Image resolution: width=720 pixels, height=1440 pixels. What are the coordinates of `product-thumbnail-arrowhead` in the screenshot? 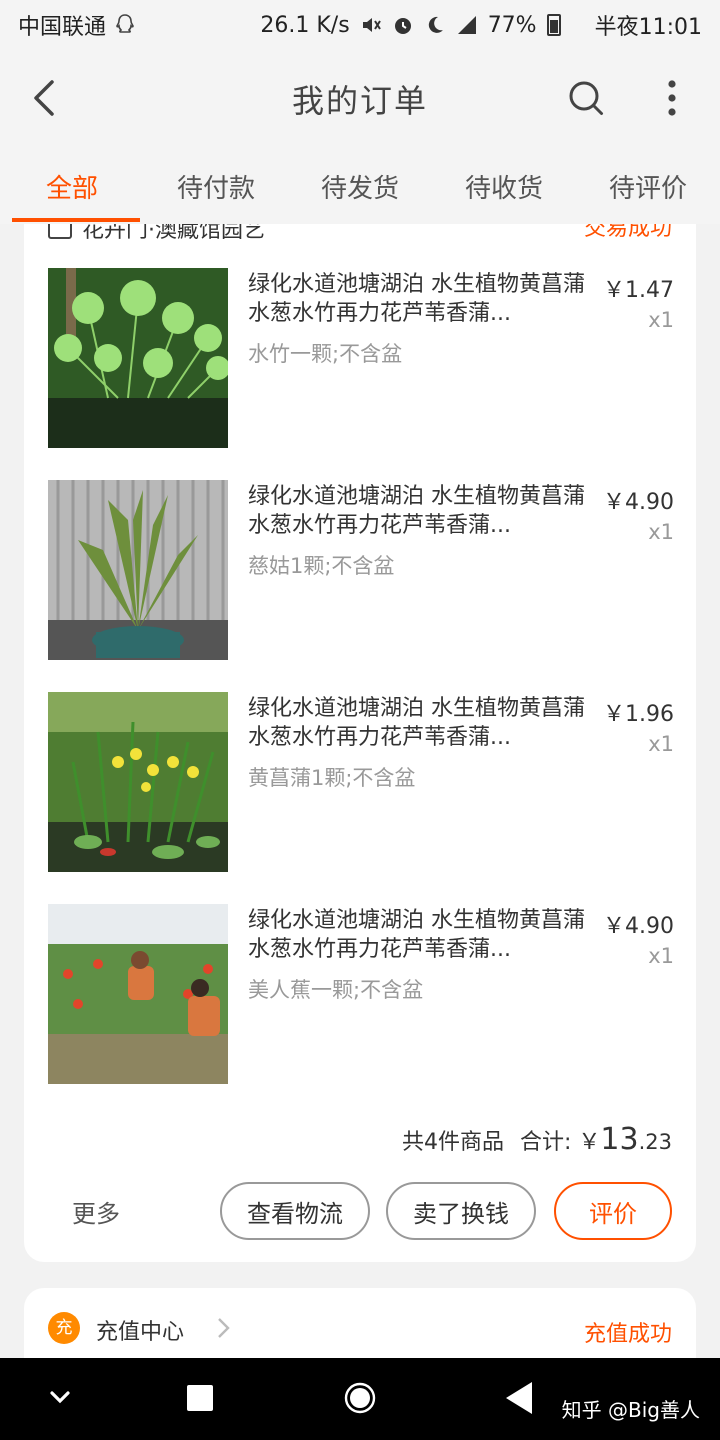 It's located at (138, 570).